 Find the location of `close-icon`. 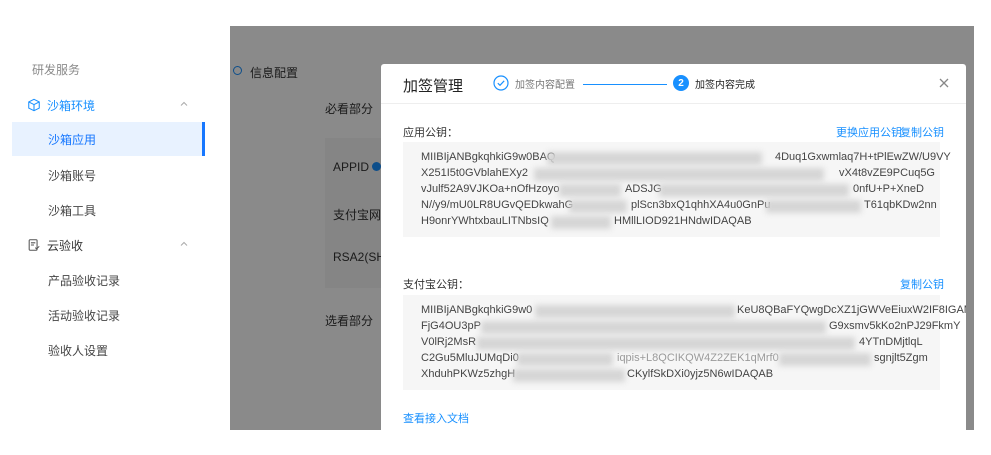

close-icon is located at coordinates (944, 83).